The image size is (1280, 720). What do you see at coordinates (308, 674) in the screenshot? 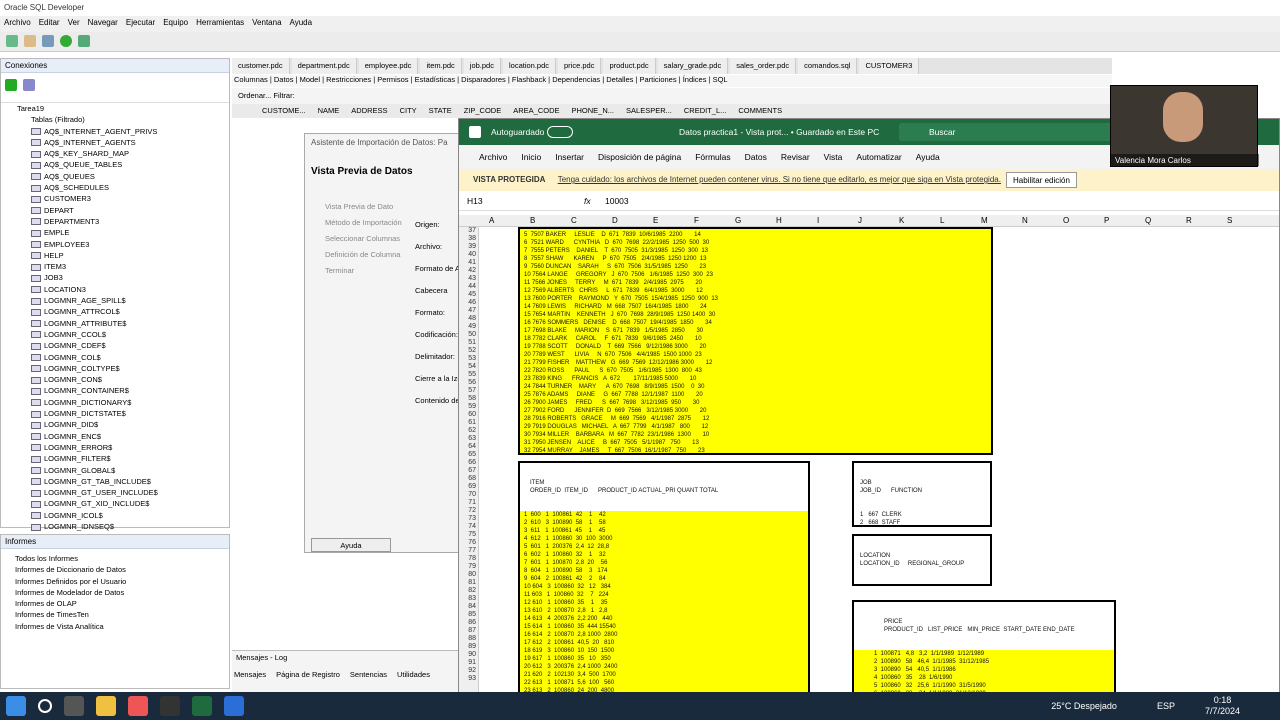
I see `messages-tab: Página de Registro` at bounding box center [308, 674].